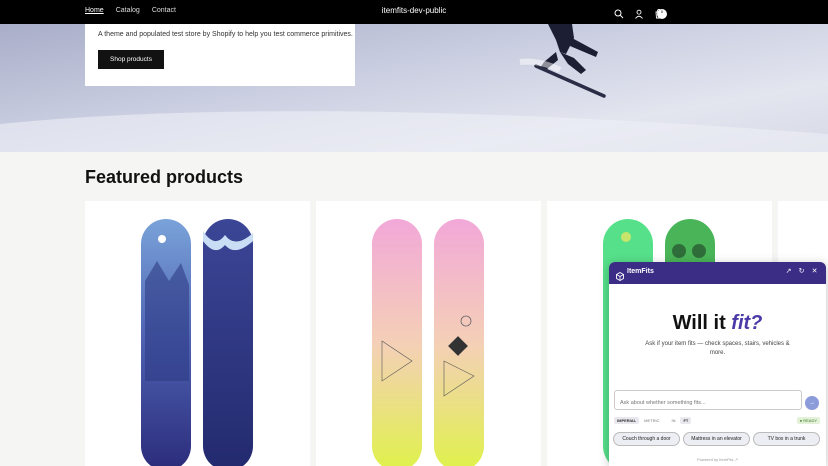 The image size is (828, 466). I want to click on suggestion-chip-couch: Couch through a door, so click(646, 439).